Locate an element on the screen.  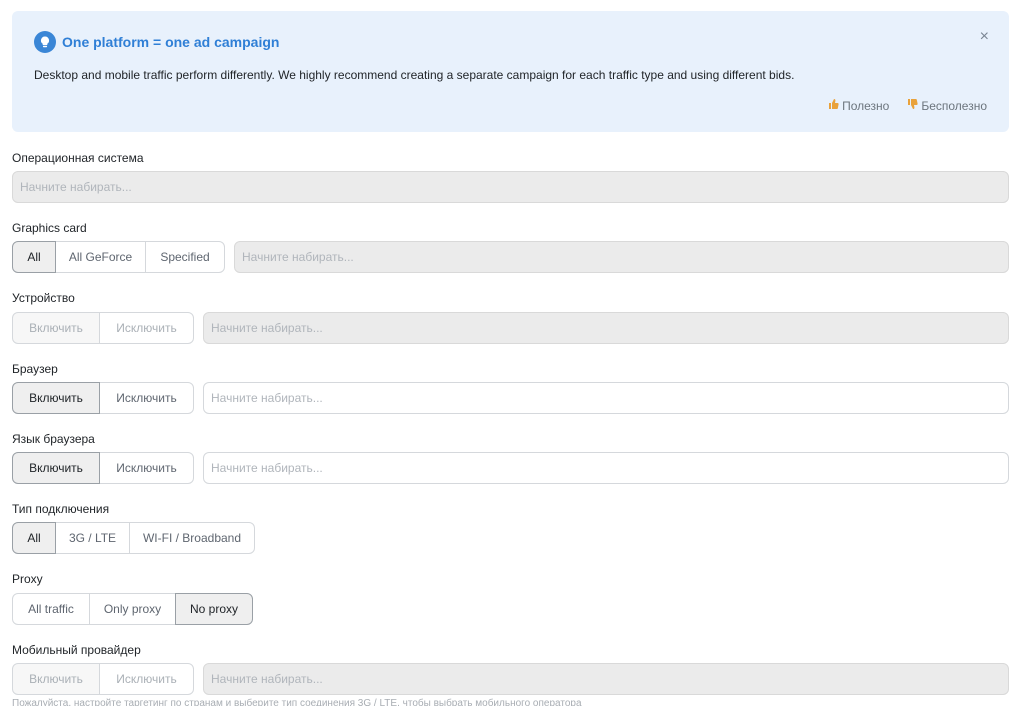
browser-input is located at coordinates (606, 398).